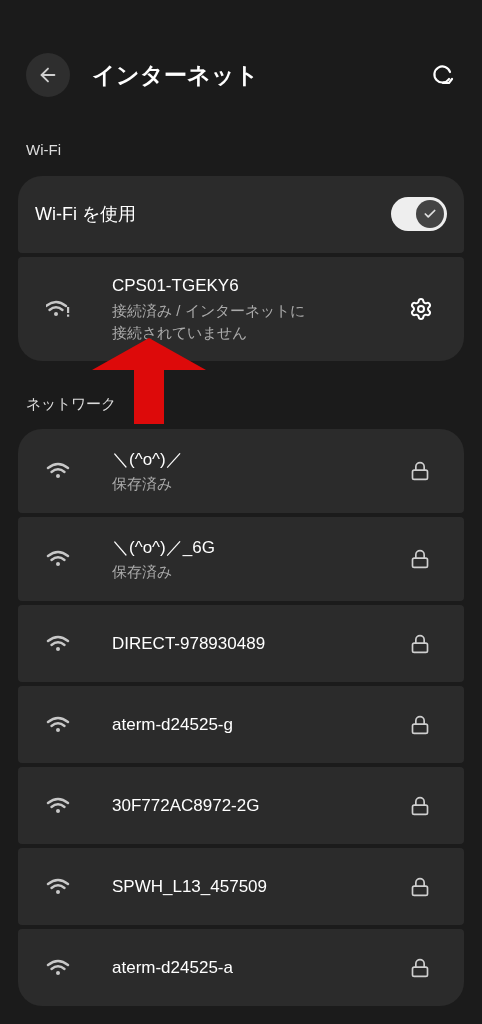 Image resolution: width=482 pixels, height=1024 pixels. I want to click on network-row: 30F772AC8972-2G, so click(241, 805).